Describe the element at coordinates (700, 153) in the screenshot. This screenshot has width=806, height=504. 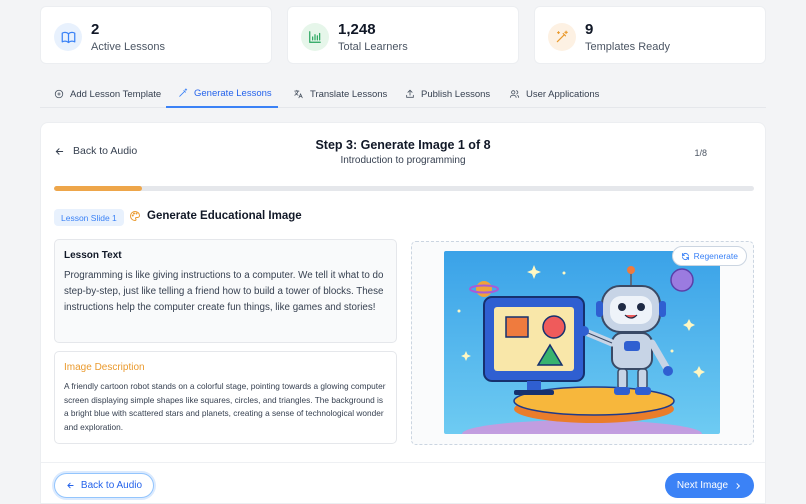
I see `step-counter: 1/8` at that location.